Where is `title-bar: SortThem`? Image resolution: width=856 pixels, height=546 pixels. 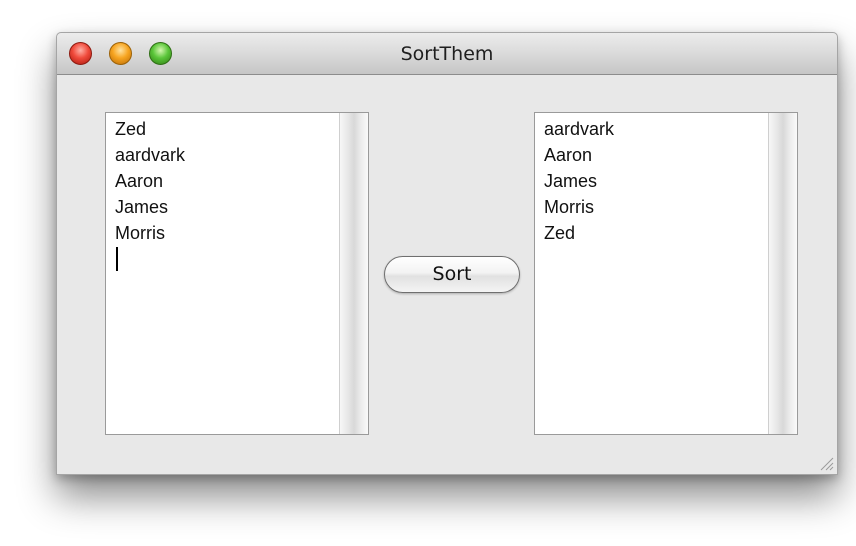 title-bar: SortThem is located at coordinates (447, 54).